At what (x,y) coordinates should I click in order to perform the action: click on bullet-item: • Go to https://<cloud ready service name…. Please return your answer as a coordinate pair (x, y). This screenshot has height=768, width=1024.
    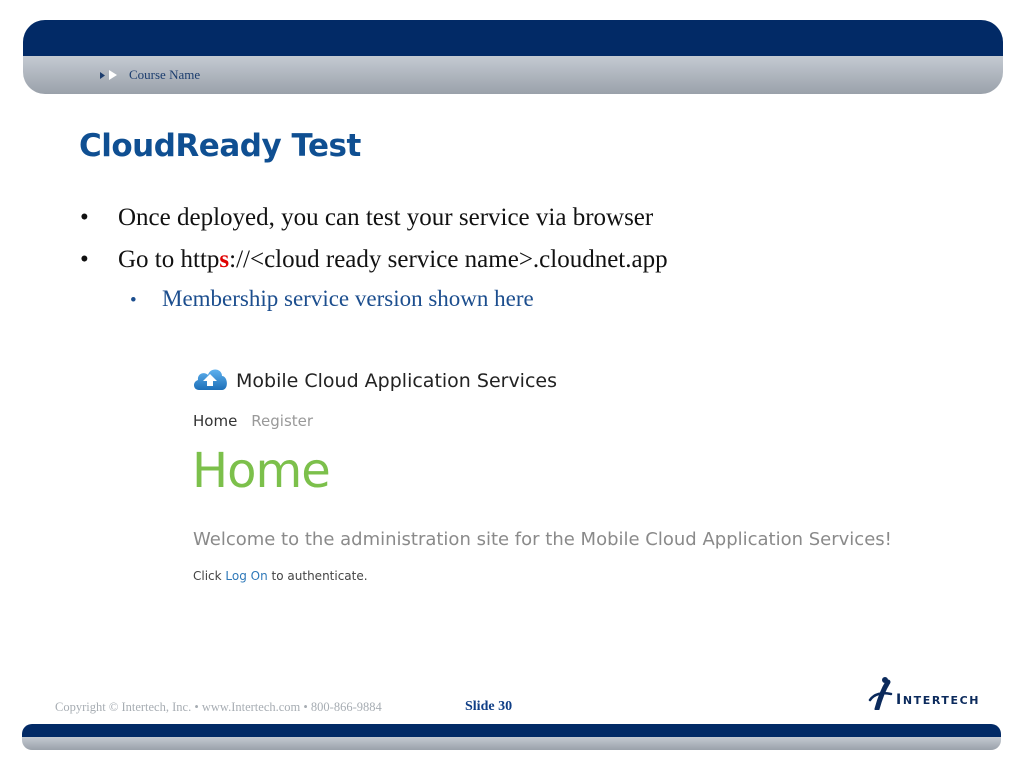
    Looking at the image, I should click on (374, 259).